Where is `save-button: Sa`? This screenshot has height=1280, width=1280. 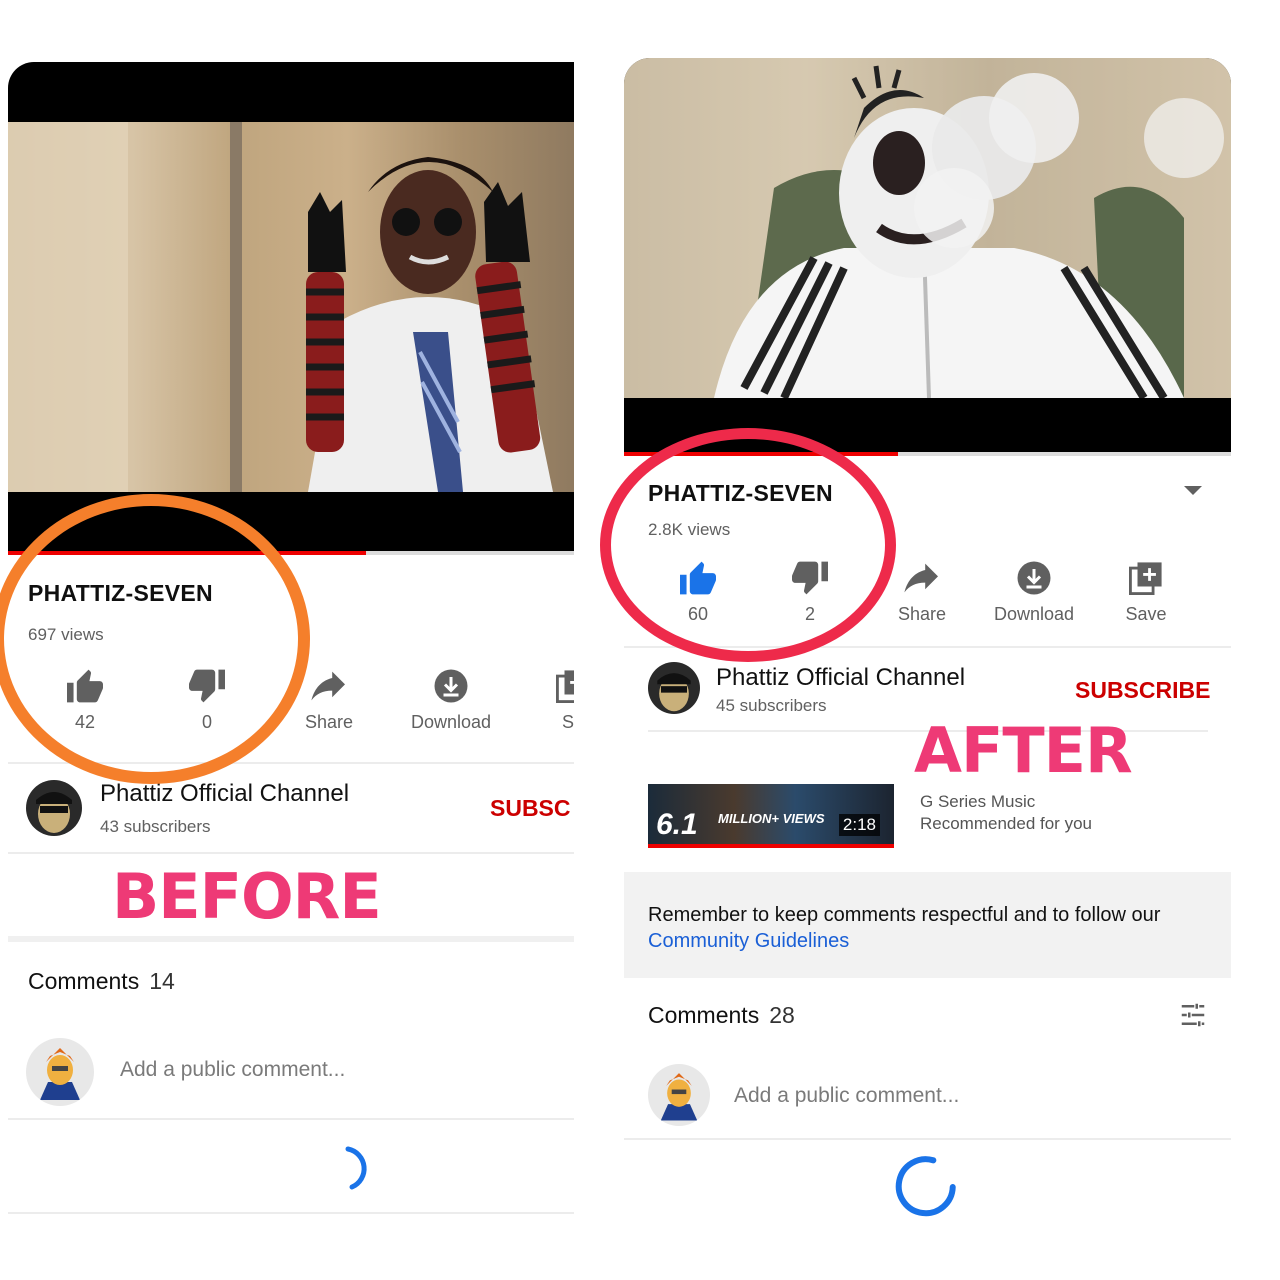 save-button: Sa is located at coordinates (543, 699).